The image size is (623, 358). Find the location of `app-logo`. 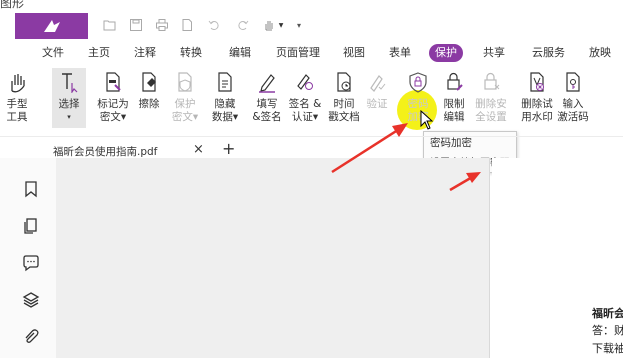

app-logo is located at coordinates (51, 26).